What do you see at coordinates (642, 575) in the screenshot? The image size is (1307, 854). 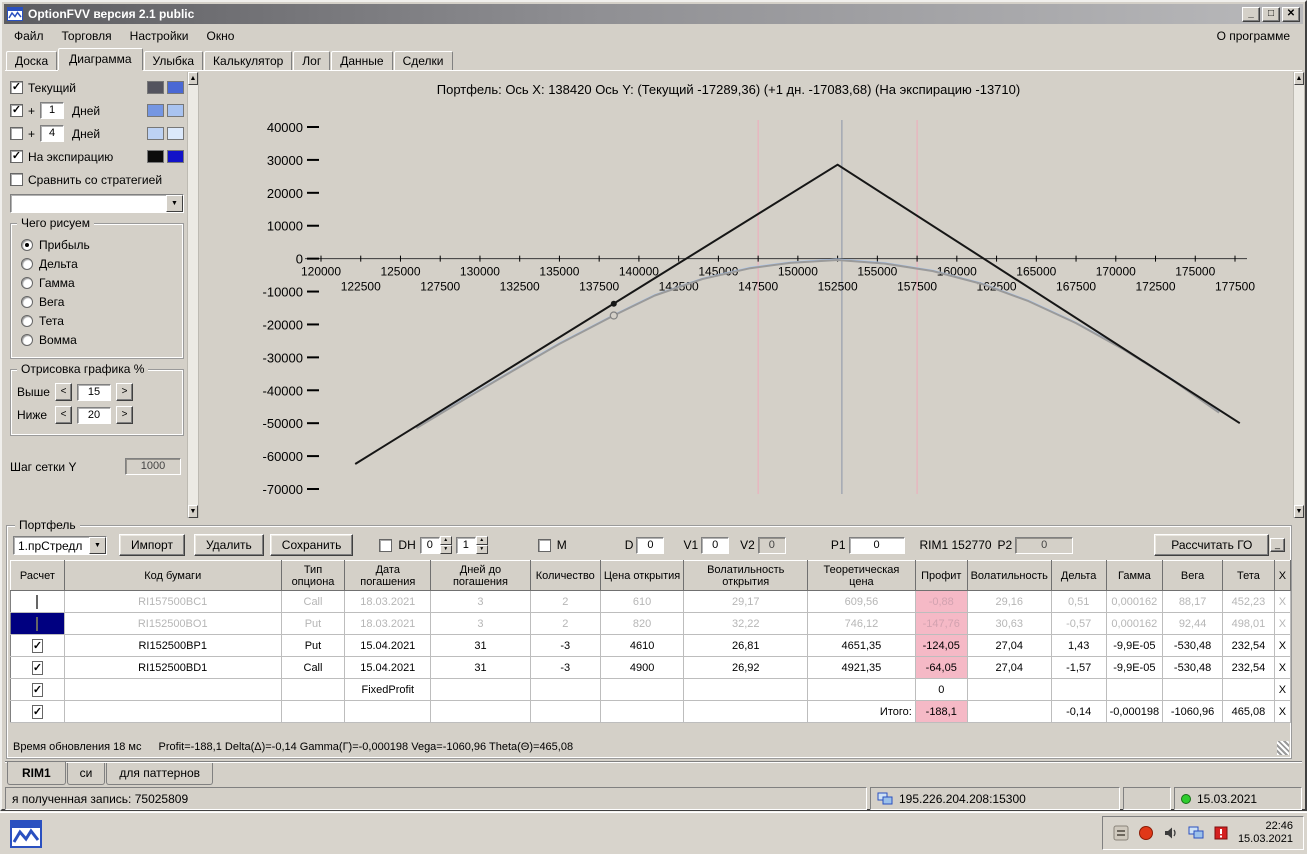 I see `column-header-6: Цена открытия` at bounding box center [642, 575].